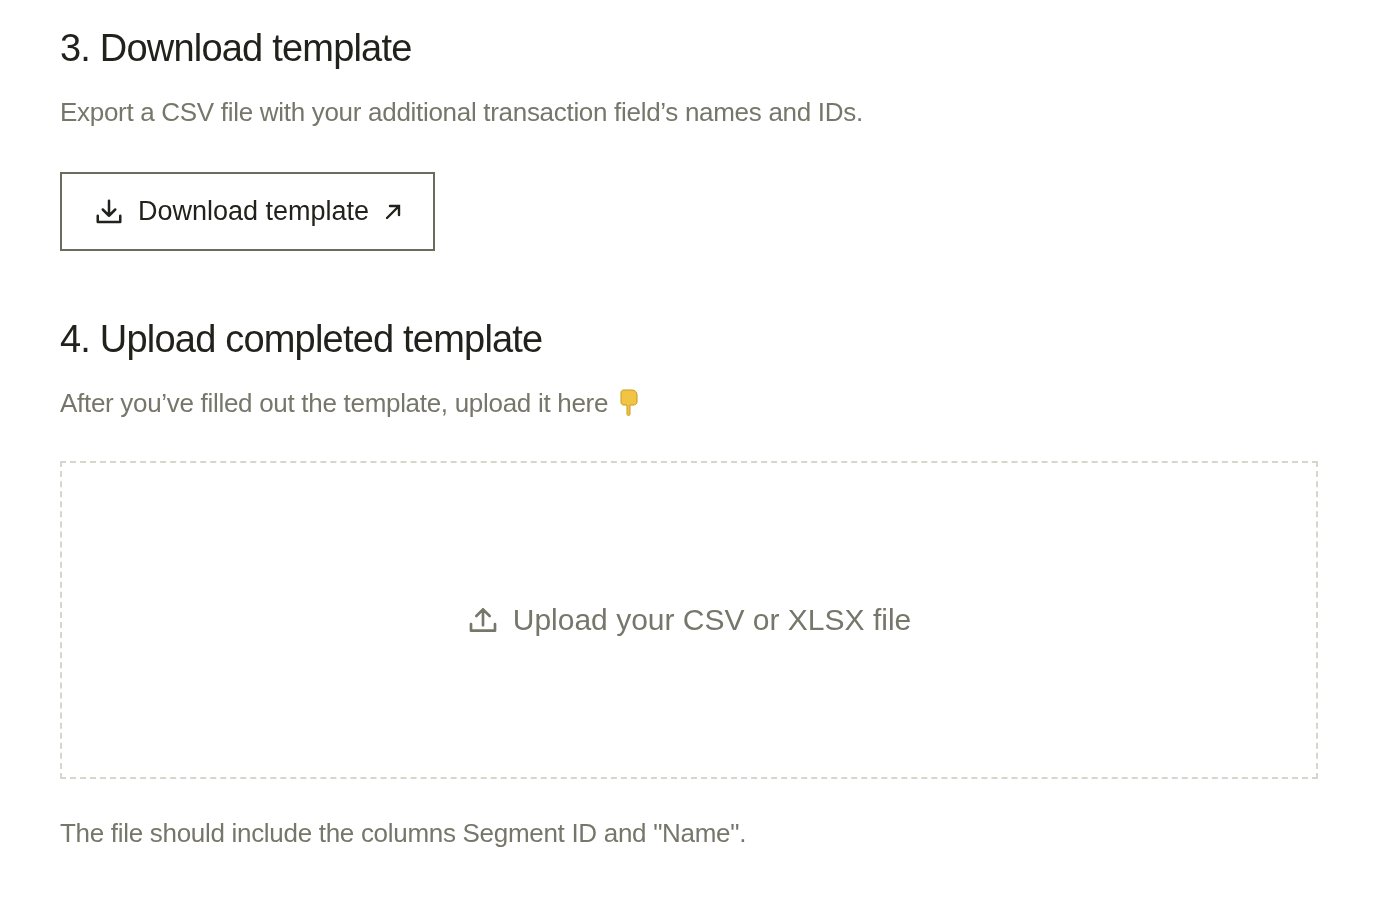  I want to click on section-description: Export a CSV file with your additional transaction field’s names and IDs., so click(461, 112).